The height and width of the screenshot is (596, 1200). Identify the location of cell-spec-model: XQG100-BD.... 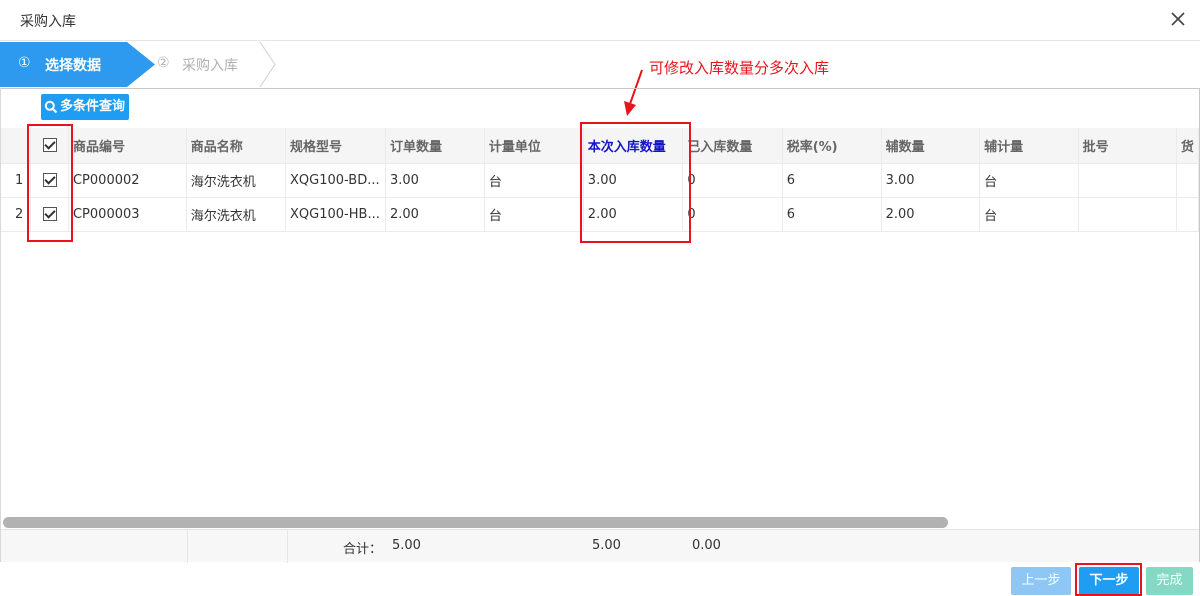
(335, 180).